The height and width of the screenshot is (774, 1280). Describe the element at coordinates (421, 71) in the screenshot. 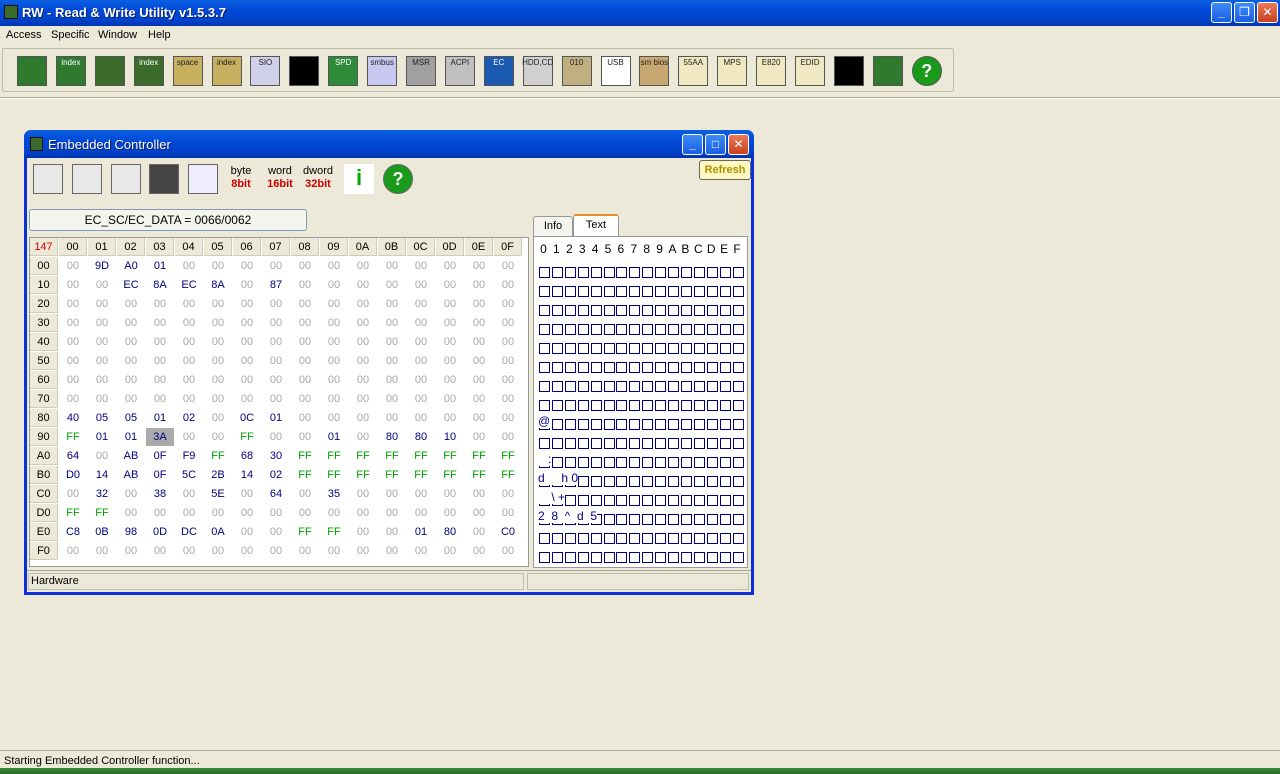

I see `msr-icon: MSR` at that location.